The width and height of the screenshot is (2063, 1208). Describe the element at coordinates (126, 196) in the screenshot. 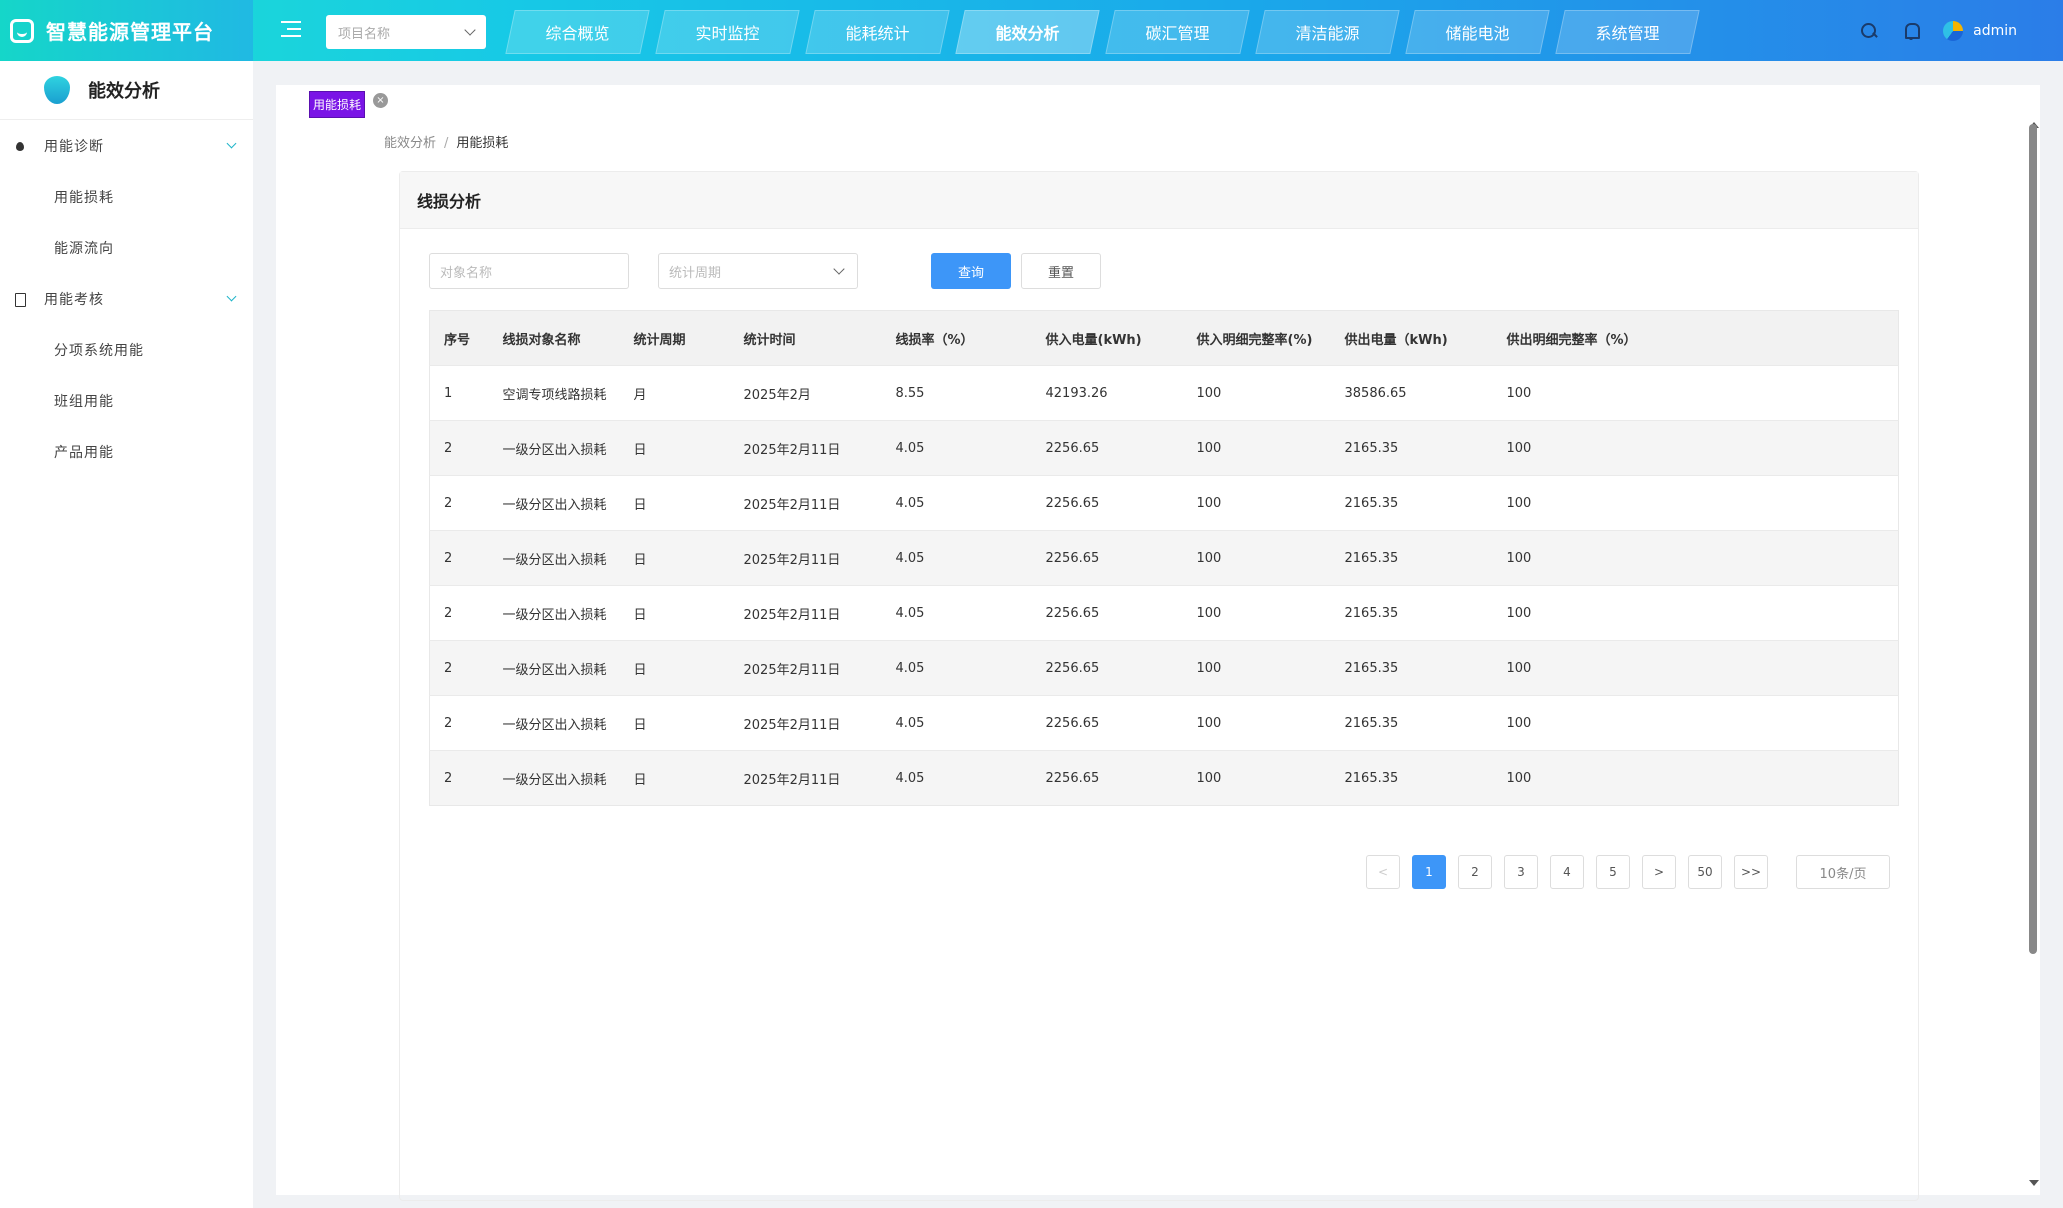

I see `sidebar-item-energy-loss: 用能损耗` at that location.